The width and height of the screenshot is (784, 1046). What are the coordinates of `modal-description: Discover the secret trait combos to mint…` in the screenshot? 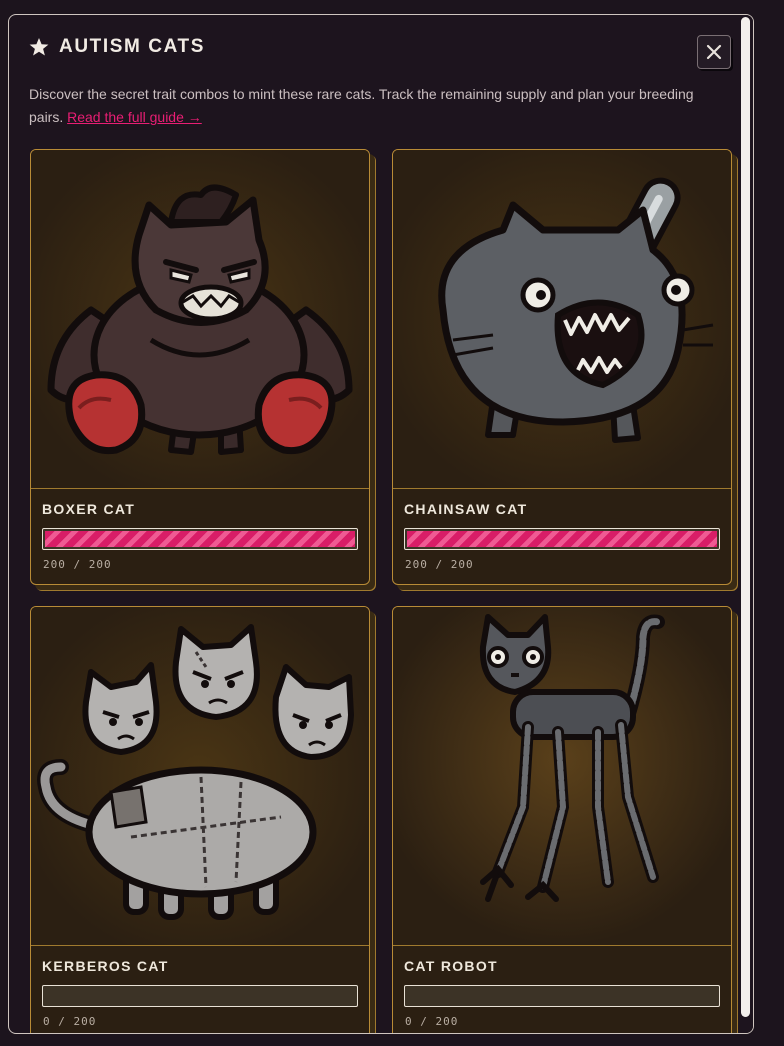 It's located at (379, 106).